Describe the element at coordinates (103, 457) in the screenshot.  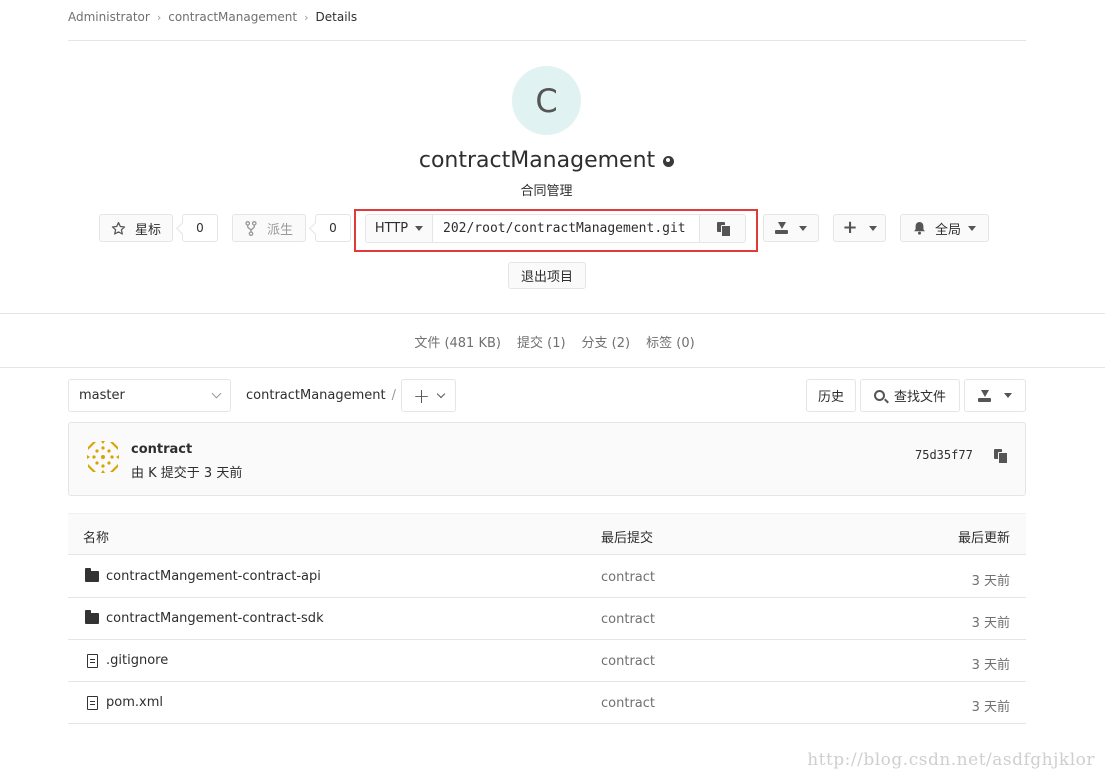
I see `commit-author-avatar` at that location.